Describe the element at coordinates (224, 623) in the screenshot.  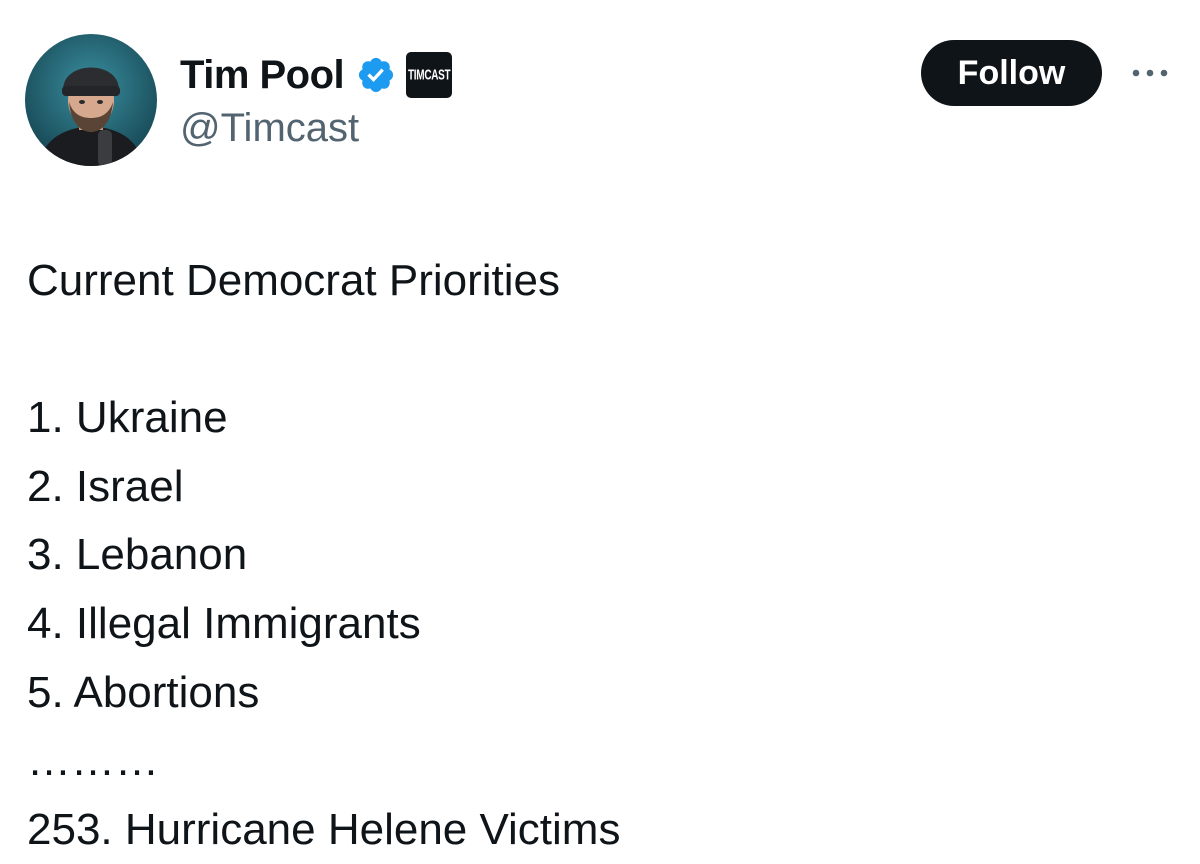
I see `list-item: 4. Illegal Immigrants` at that location.